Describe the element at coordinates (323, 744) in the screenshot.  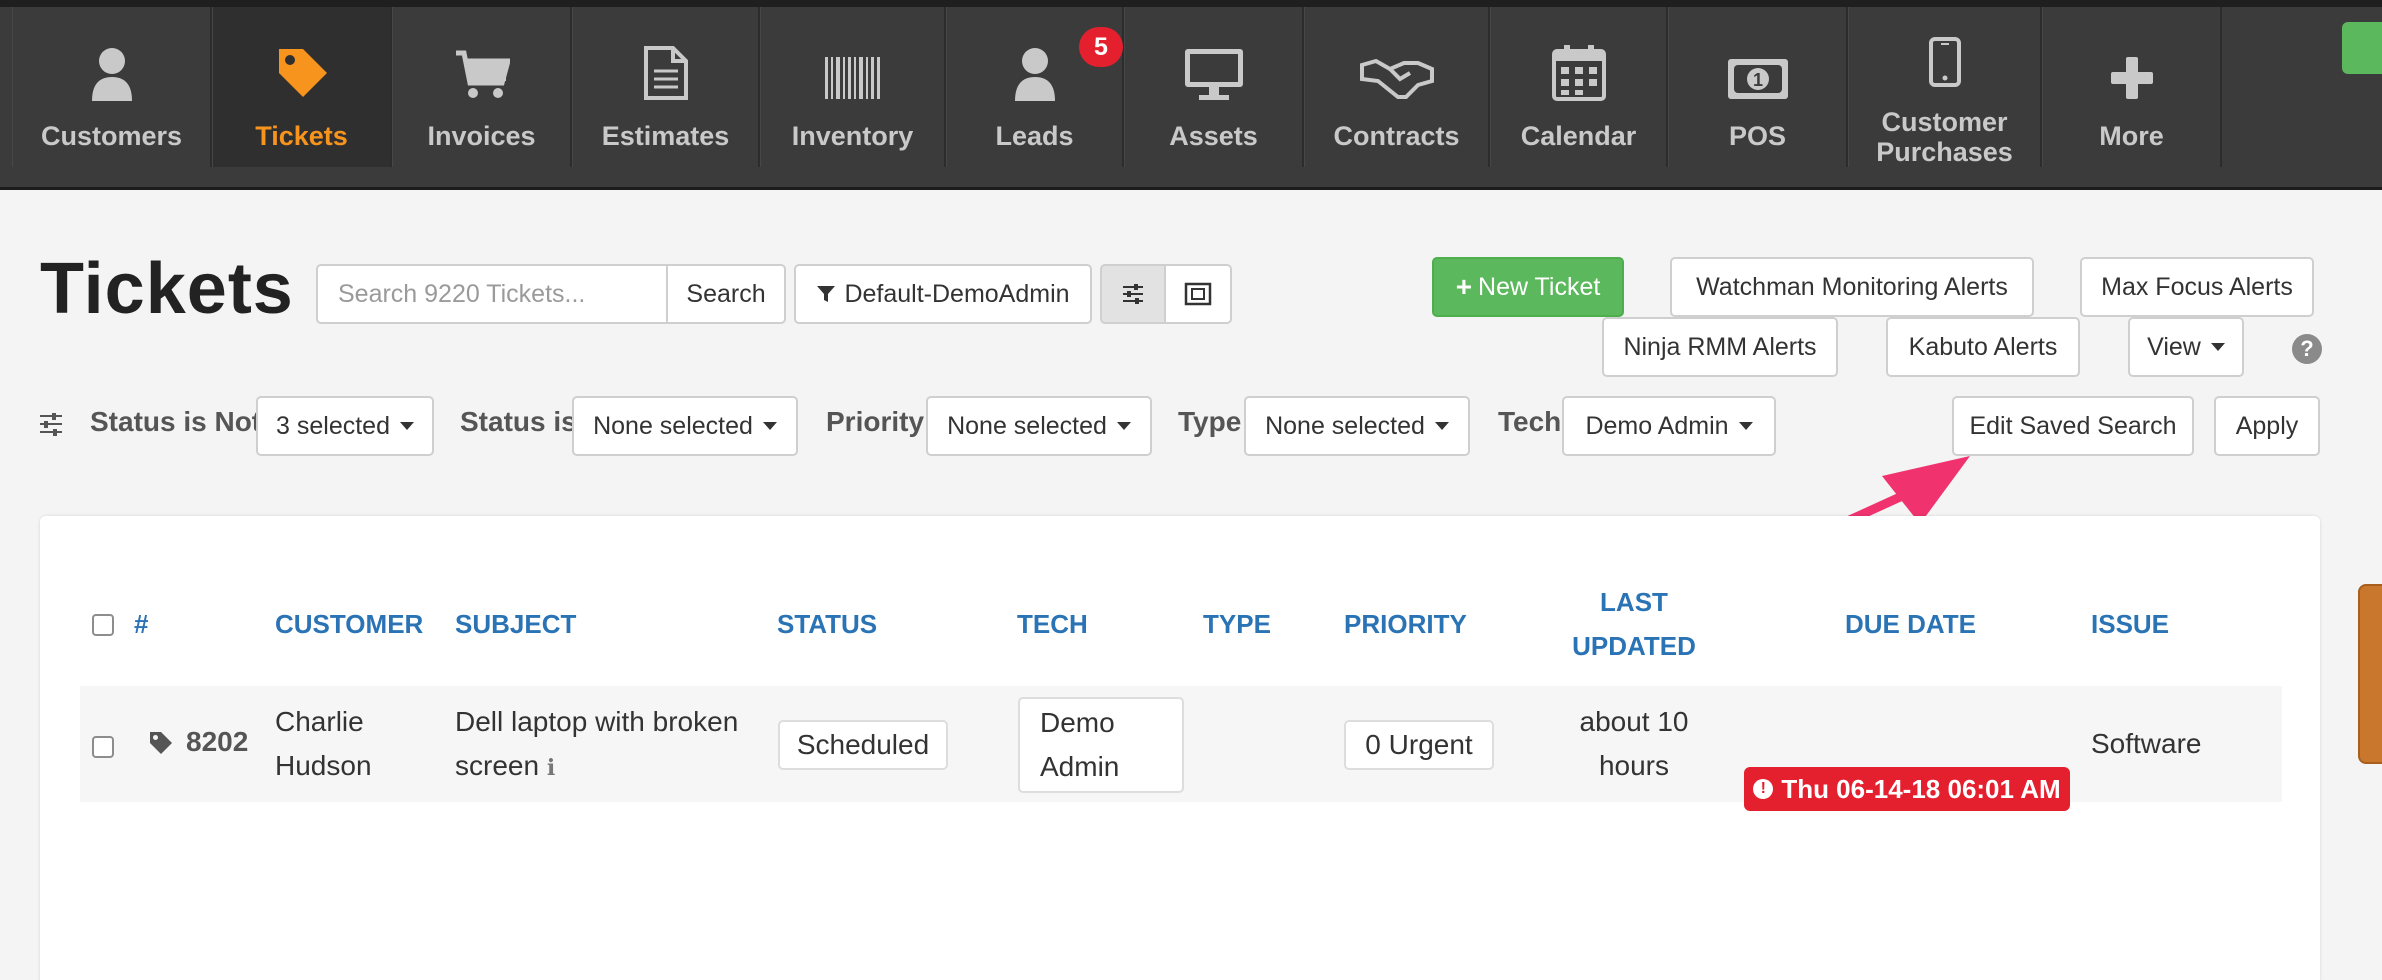
I see `ticket-customer: Charlie Hudson` at that location.